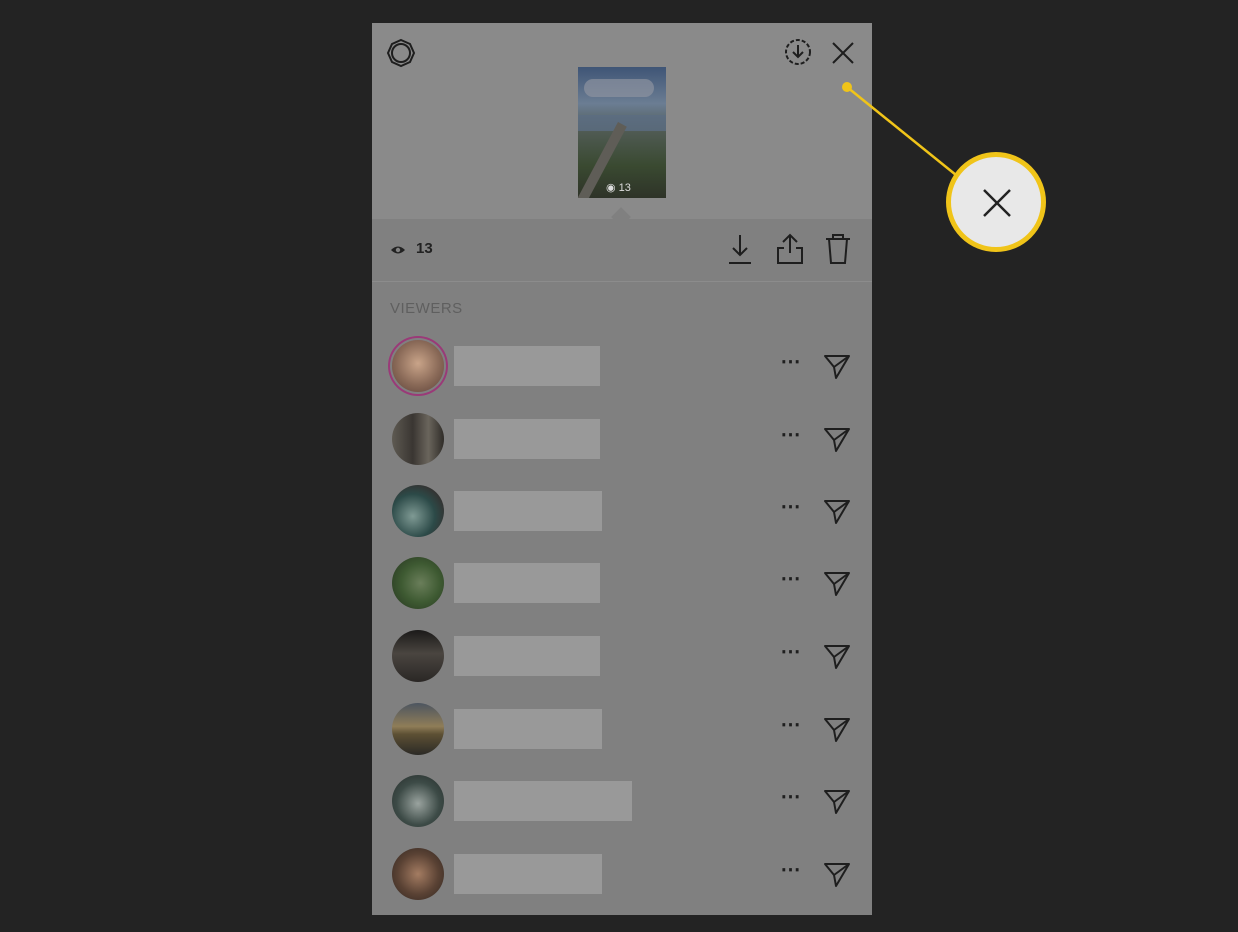 This screenshot has width=1238, height=932. Describe the element at coordinates (622, 250) in the screenshot. I see `story-stats-row: 13` at that location.